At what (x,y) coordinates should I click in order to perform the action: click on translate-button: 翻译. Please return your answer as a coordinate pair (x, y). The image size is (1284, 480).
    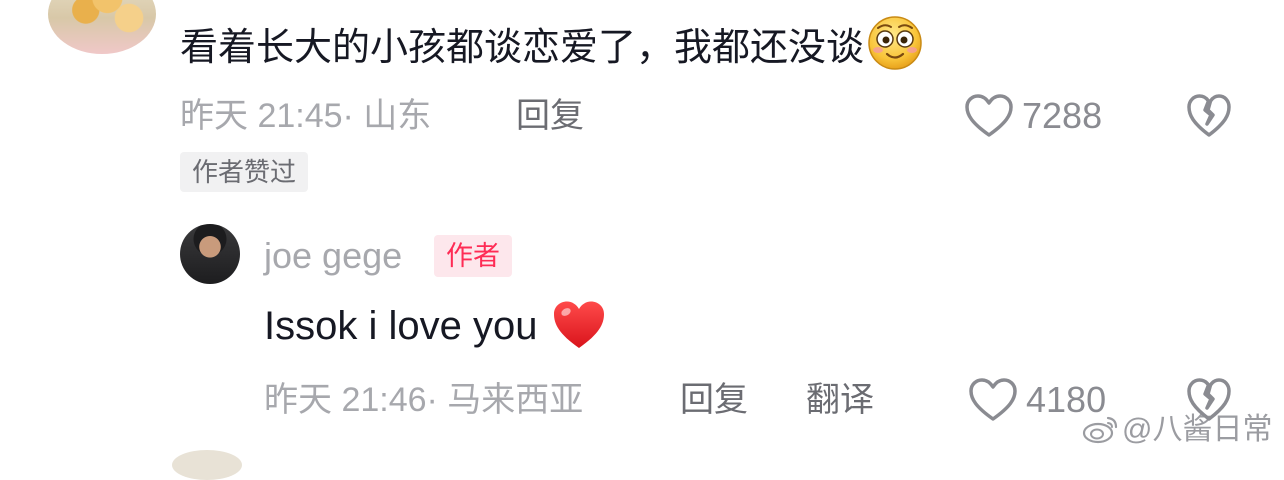
    Looking at the image, I should click on (840, 400).